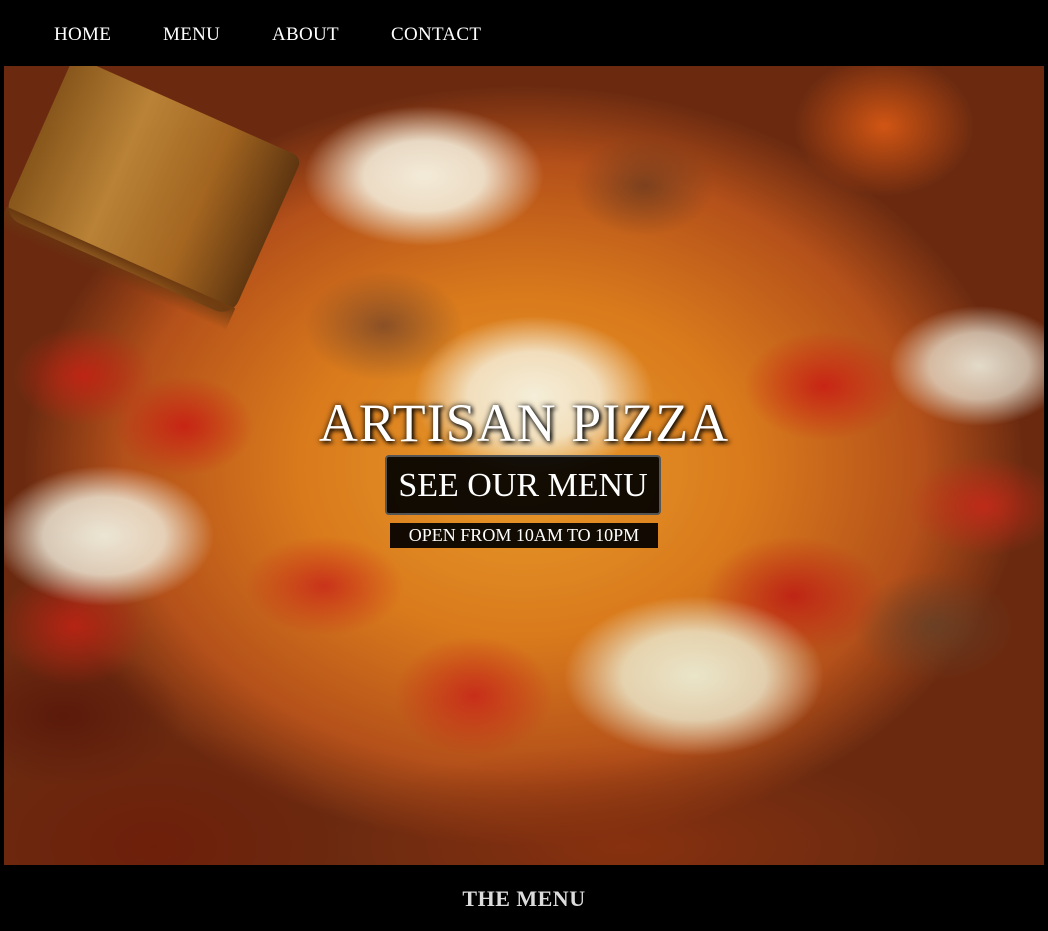  What do you see at coordinates (523, 485) in the screenshot?
I see `see-our-menu-button: SEE OUR MENU` at bounding box center [523, 485].